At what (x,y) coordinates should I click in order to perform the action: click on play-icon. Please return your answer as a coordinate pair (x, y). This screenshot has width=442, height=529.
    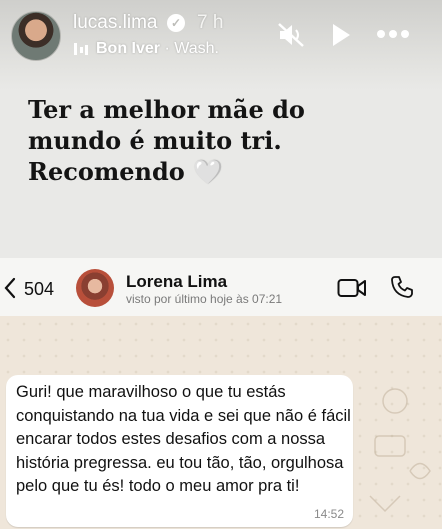
    Looking at the image, I should click on (341, 35).